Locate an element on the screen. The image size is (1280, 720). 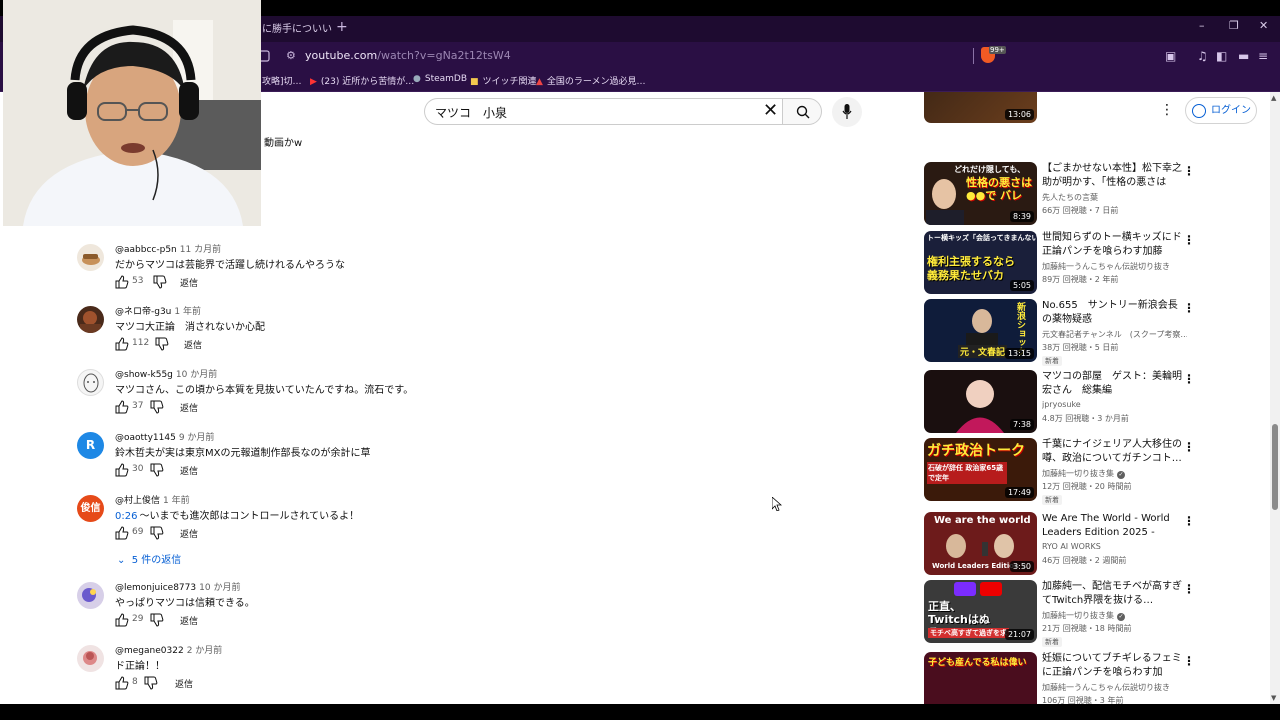
channel-name: 加藤純一切り抜き集 ✓ is located at coordinates (1114, 615).